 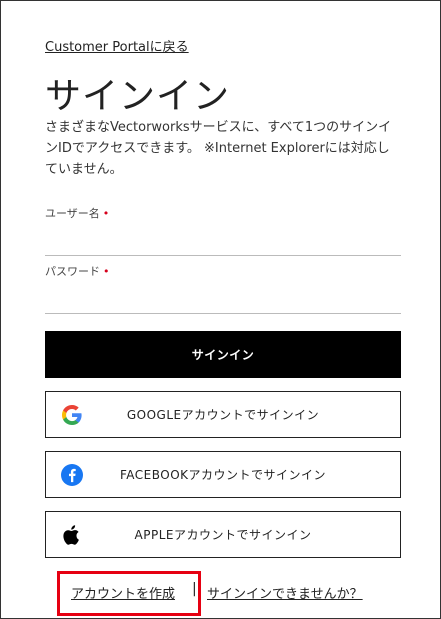 I want to click on signin-button-label: サインイン, so click(x=223, y=355).